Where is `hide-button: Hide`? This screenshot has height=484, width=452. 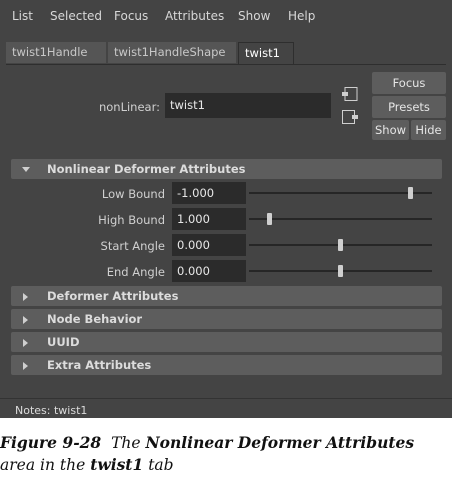 hide-button: Hide is located at coordinates (428, 130).